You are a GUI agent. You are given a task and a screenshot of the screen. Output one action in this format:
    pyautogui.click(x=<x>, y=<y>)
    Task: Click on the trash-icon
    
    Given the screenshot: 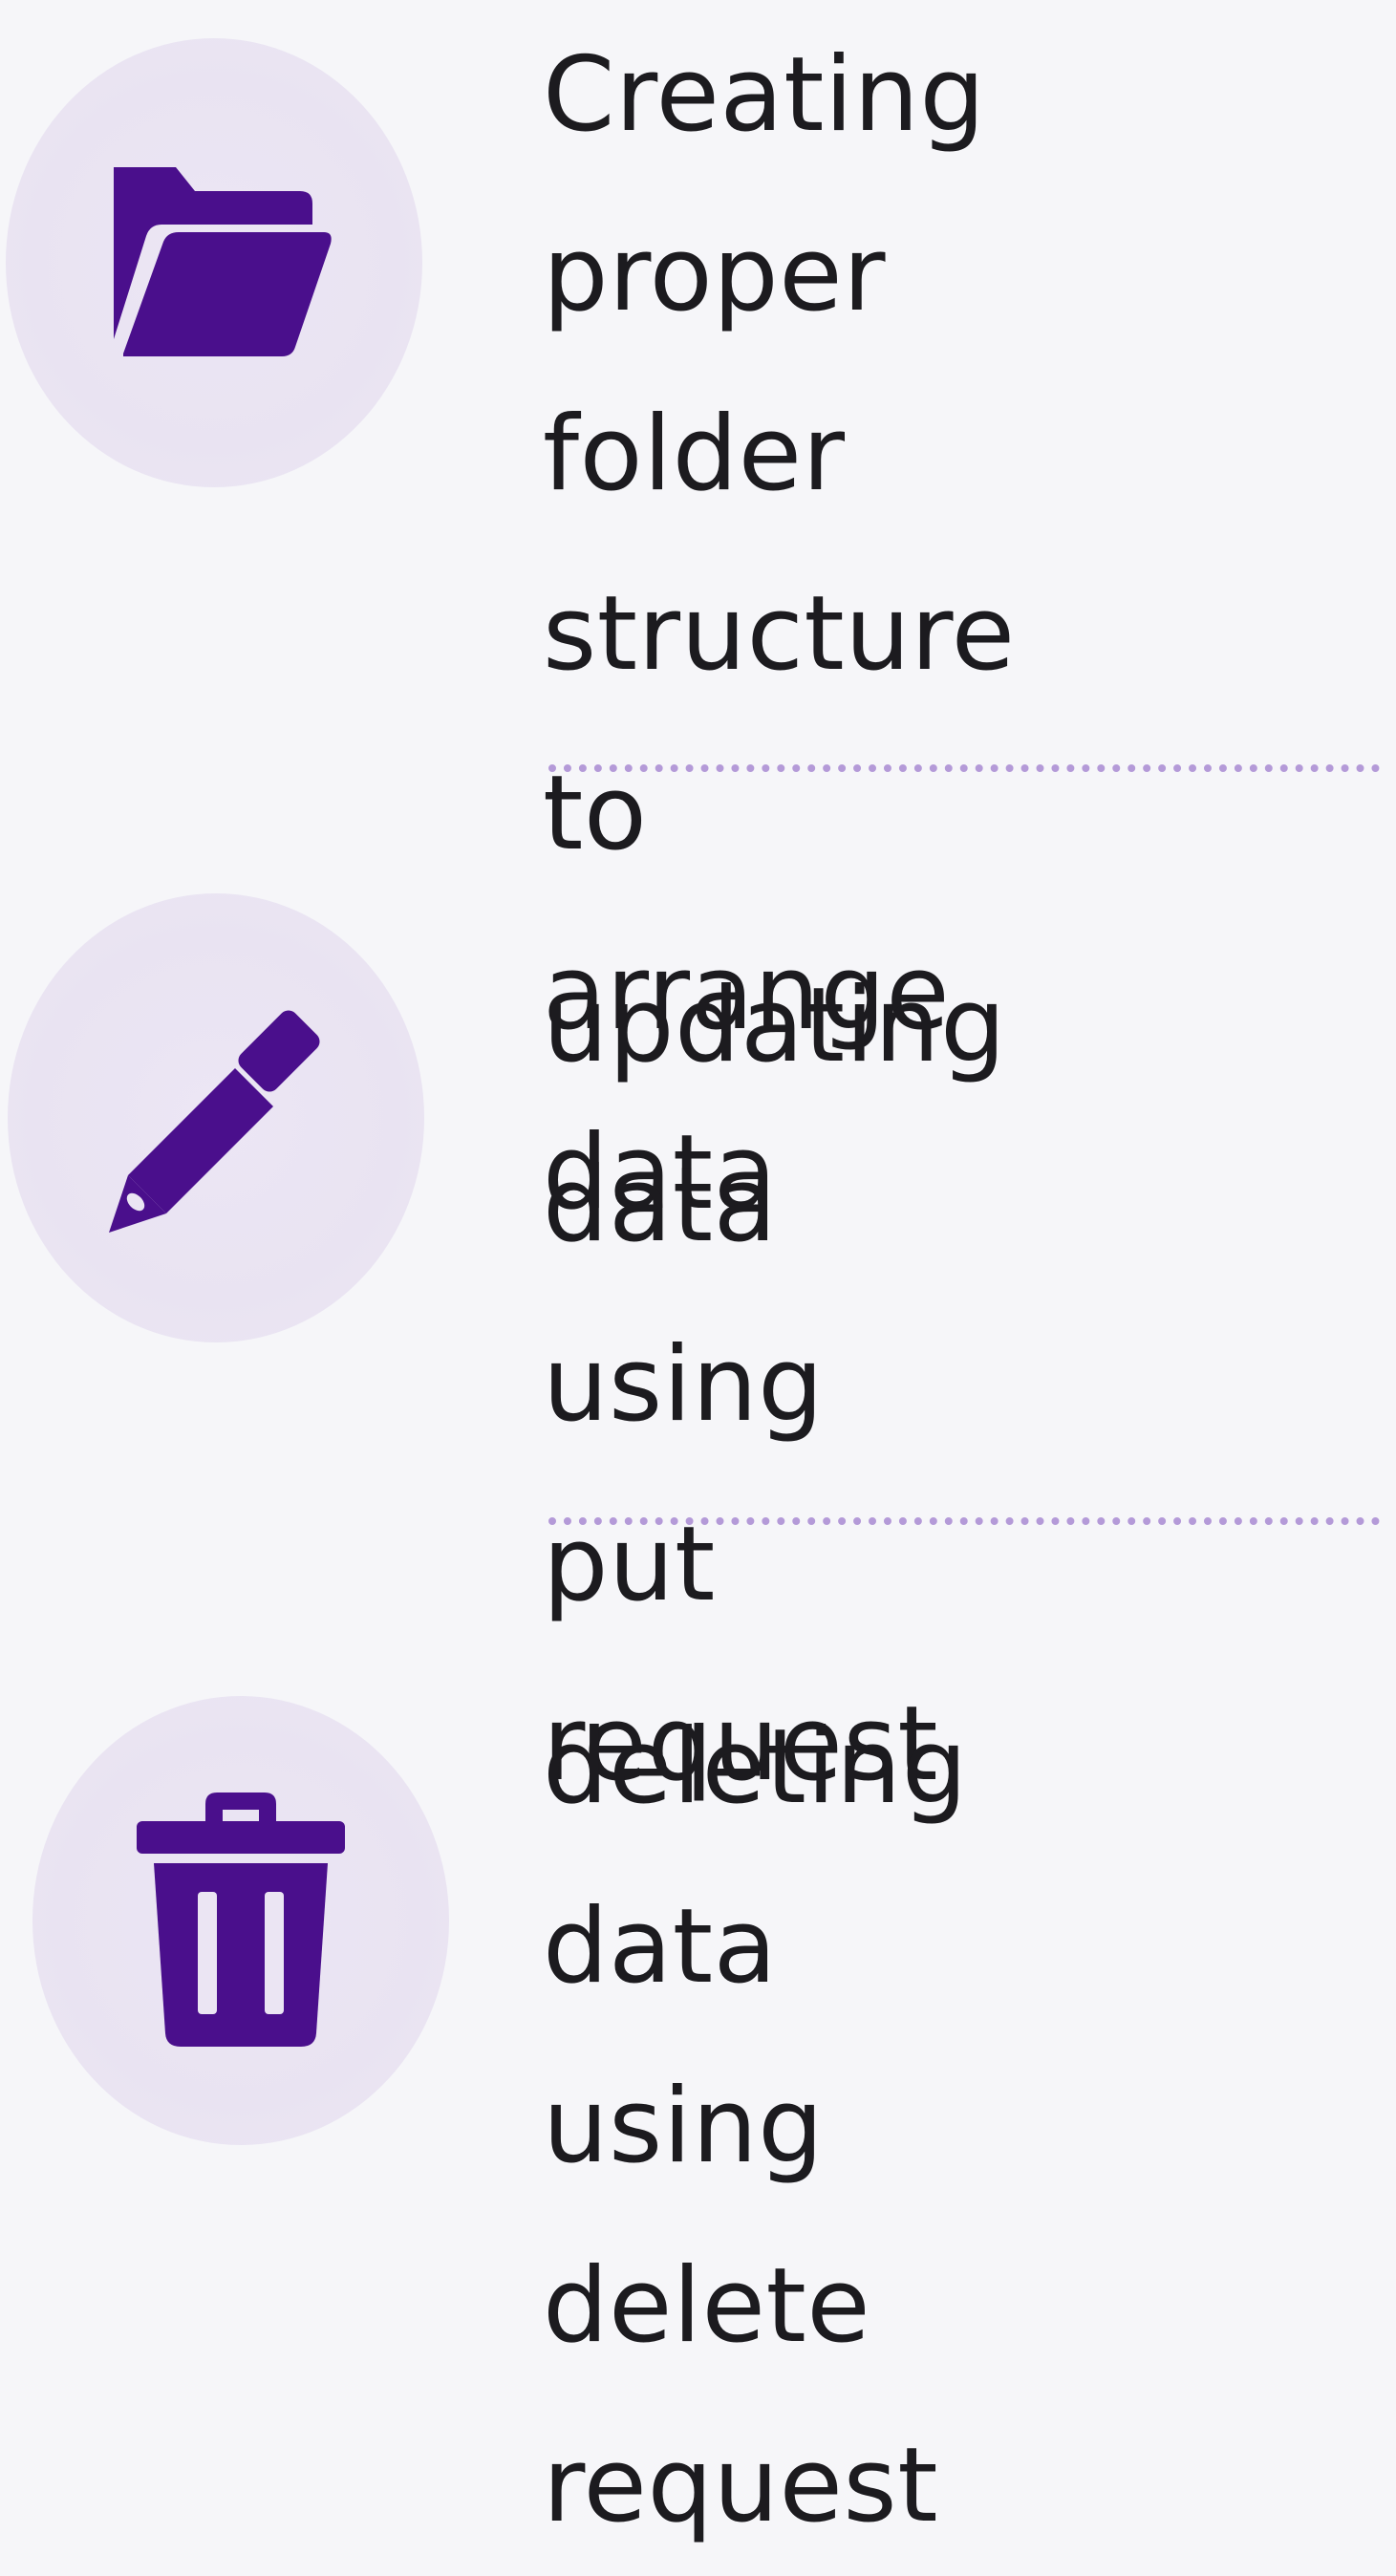 What is the action you would take?
    pyautogui.click(x=241, y=1919)
    